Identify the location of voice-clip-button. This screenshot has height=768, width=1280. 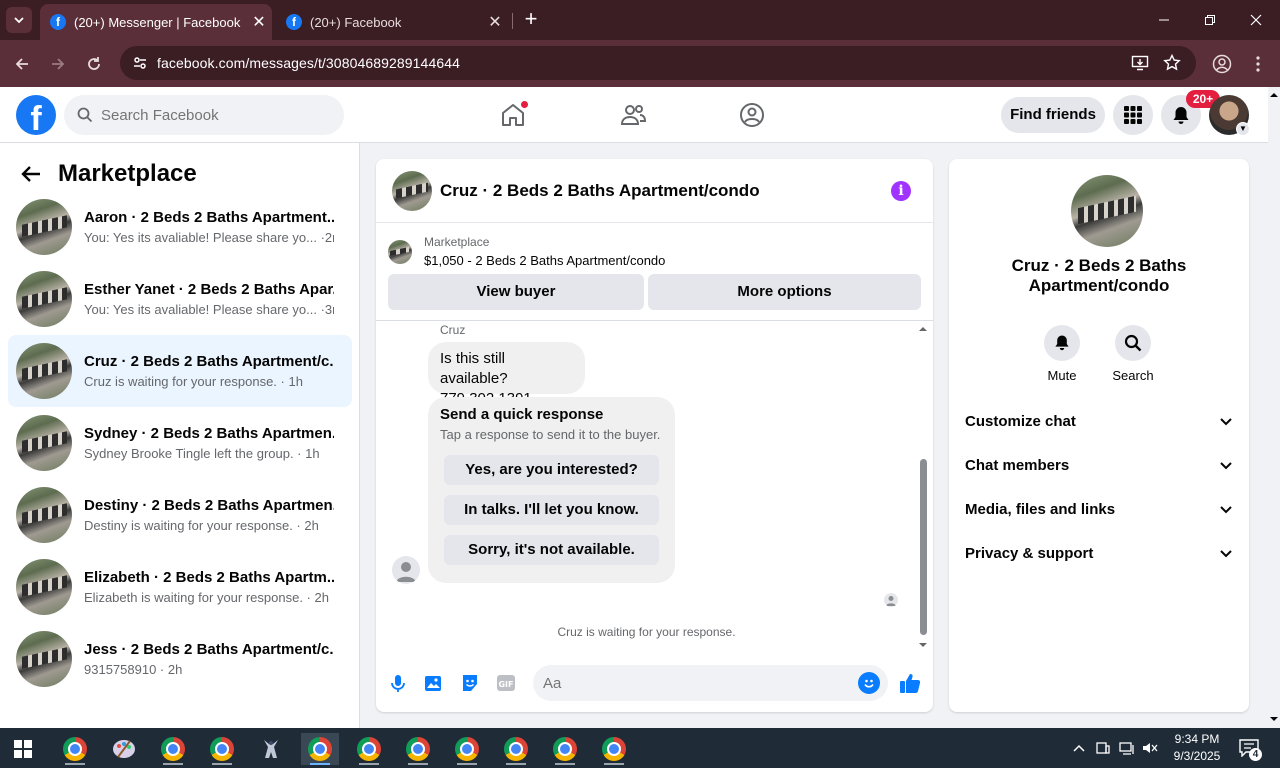
(398, 683).